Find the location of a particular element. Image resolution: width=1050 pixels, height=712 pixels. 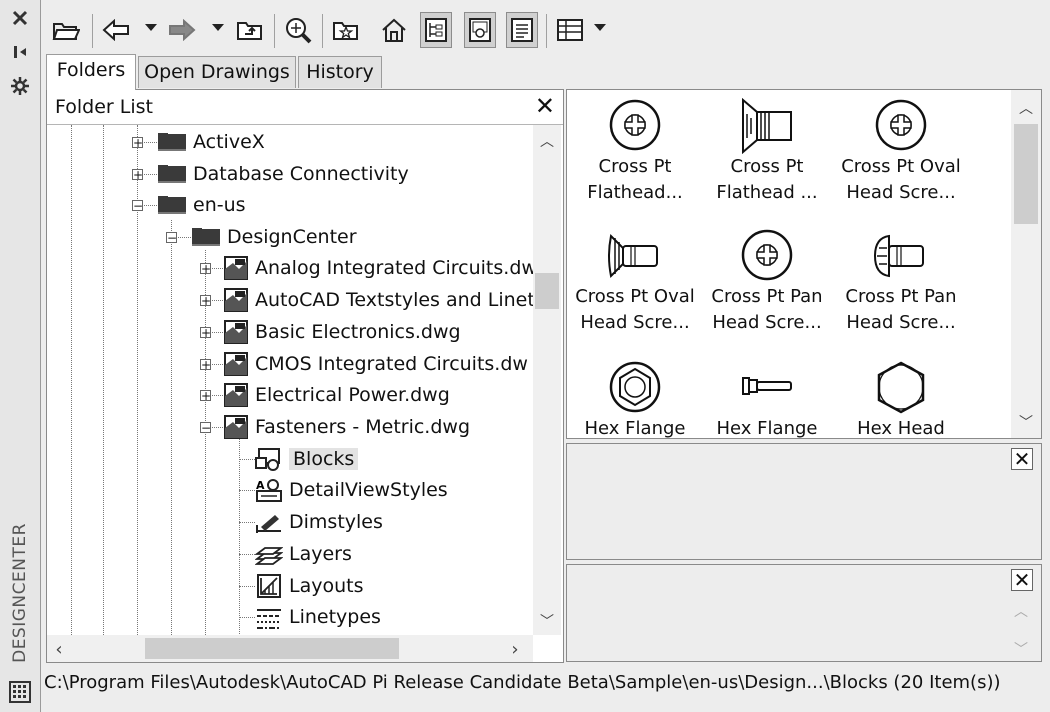

close-folder-list-icon: ✕ is located at coordinates (545, 106).